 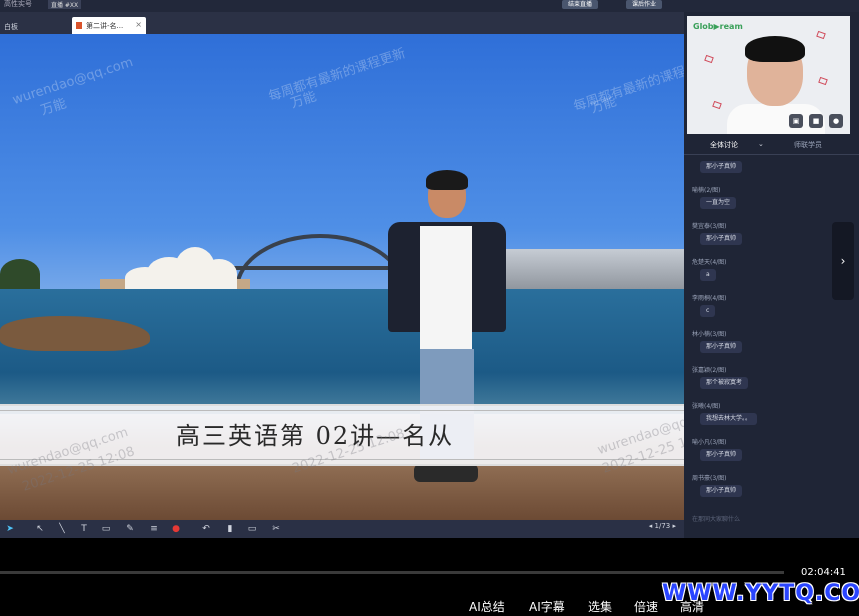 I want to click on slide-photo-city, so click(x=582, y=271).